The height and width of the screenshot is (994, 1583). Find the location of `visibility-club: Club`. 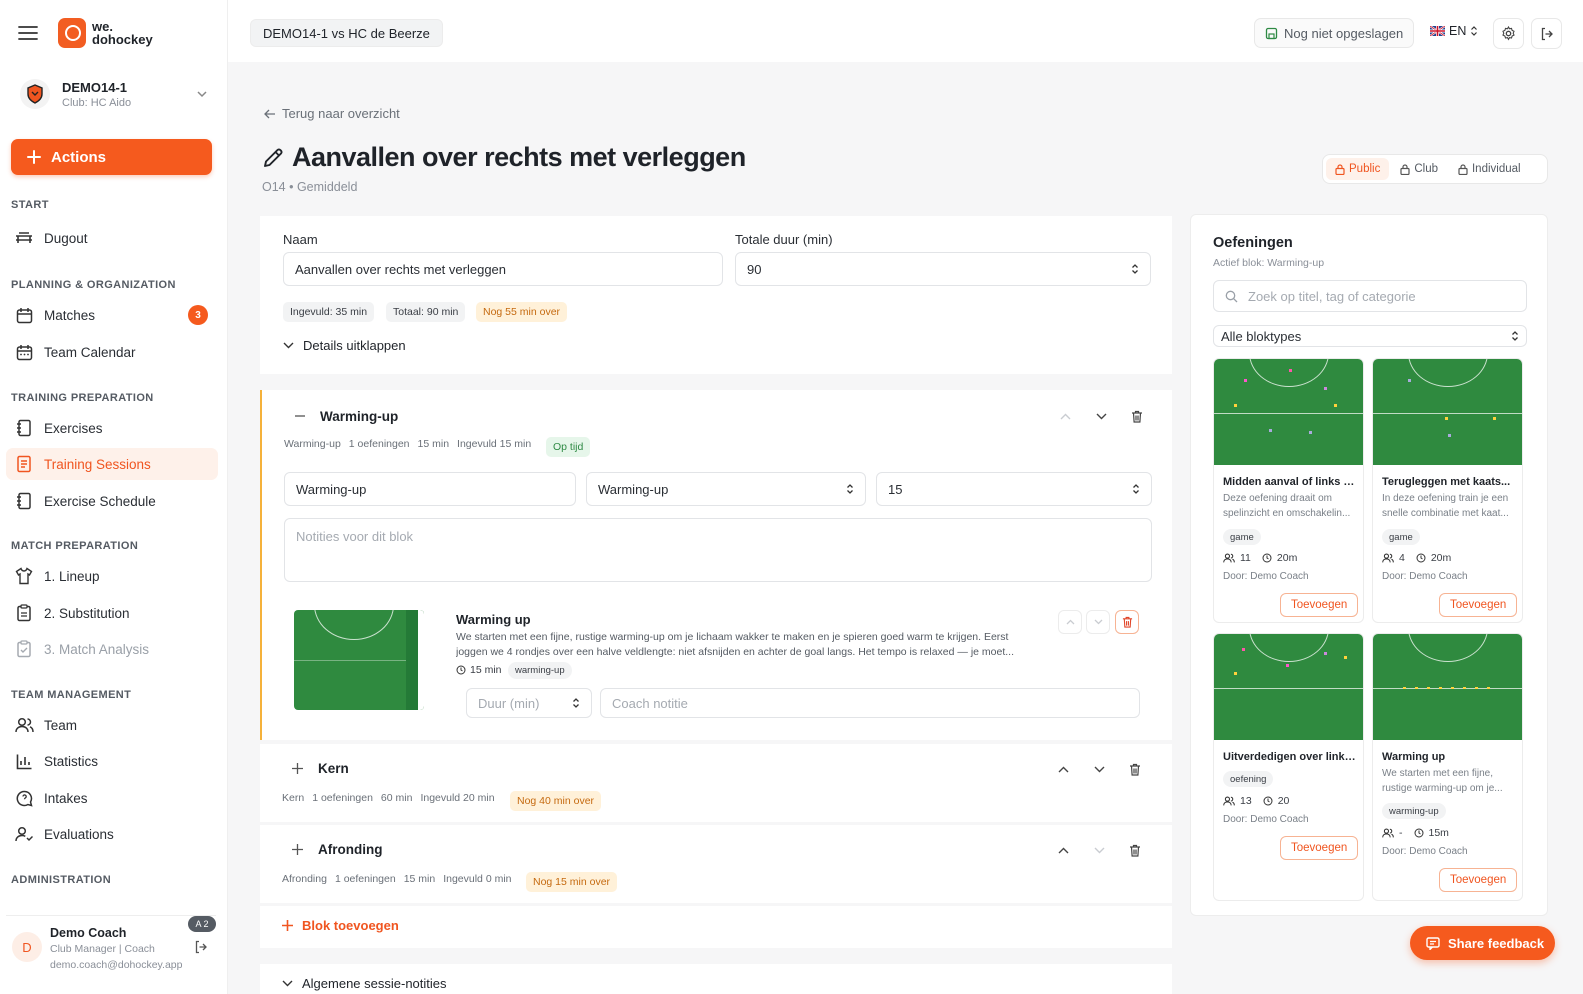

visibility-club: Club is located at coordinates (1419, 169).